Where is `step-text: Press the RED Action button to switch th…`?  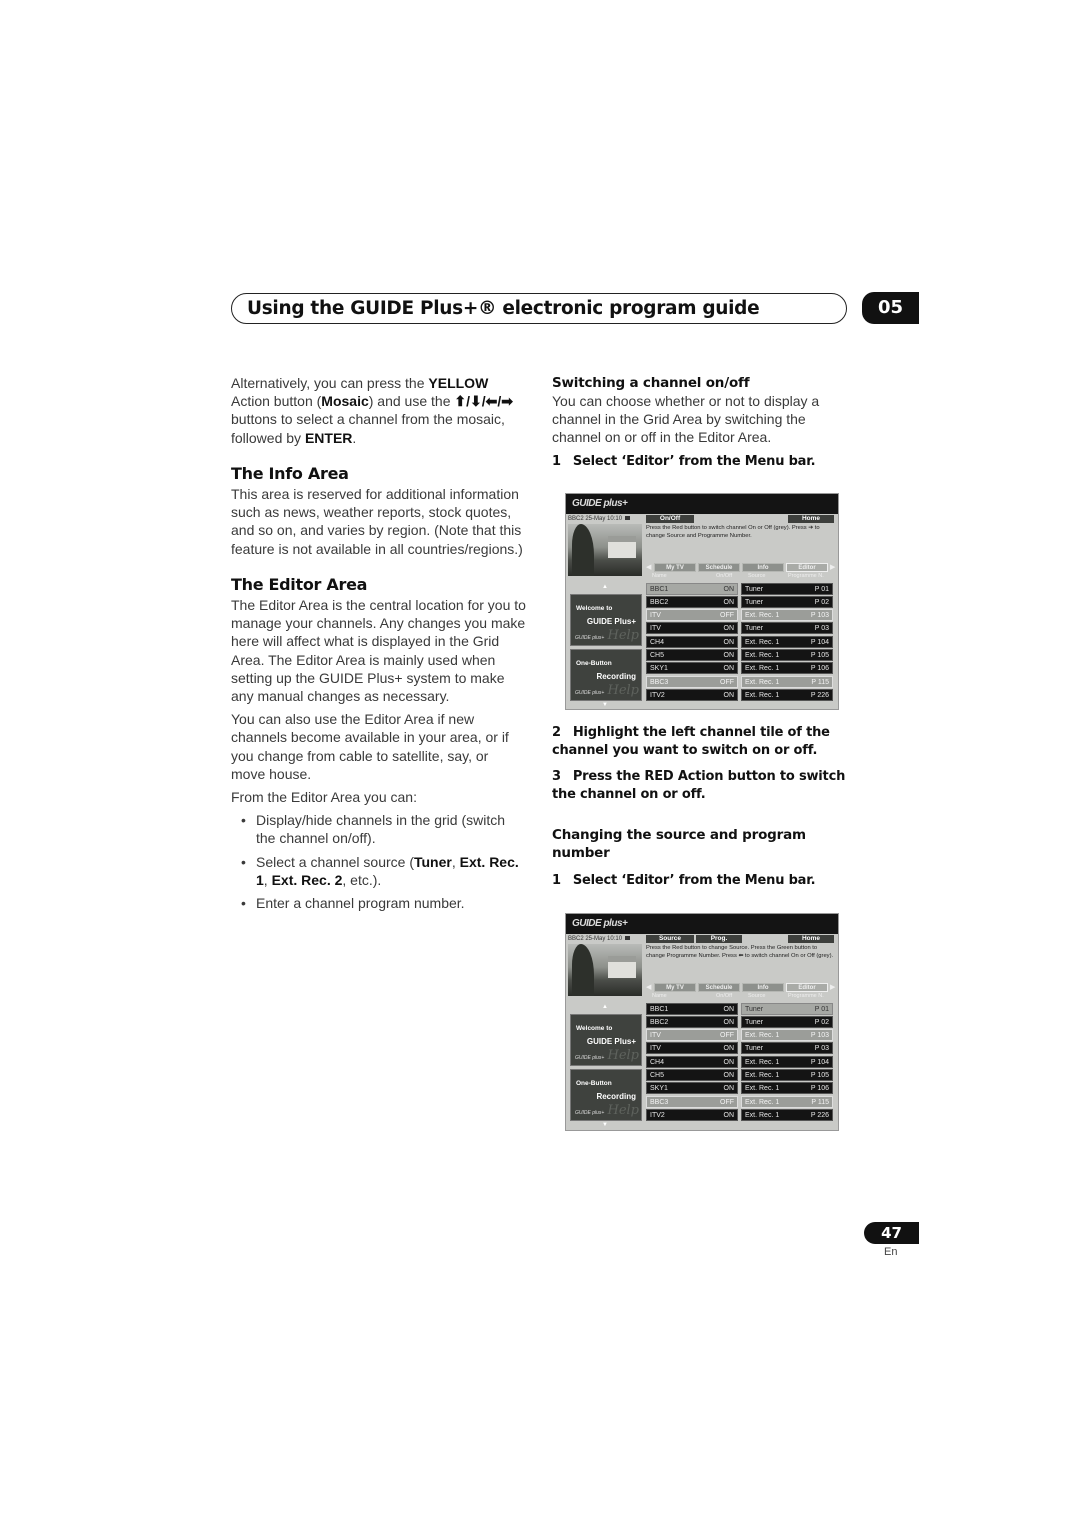 step-text: Press the RED Action button to switch th… is located at coordinates (699, 785).